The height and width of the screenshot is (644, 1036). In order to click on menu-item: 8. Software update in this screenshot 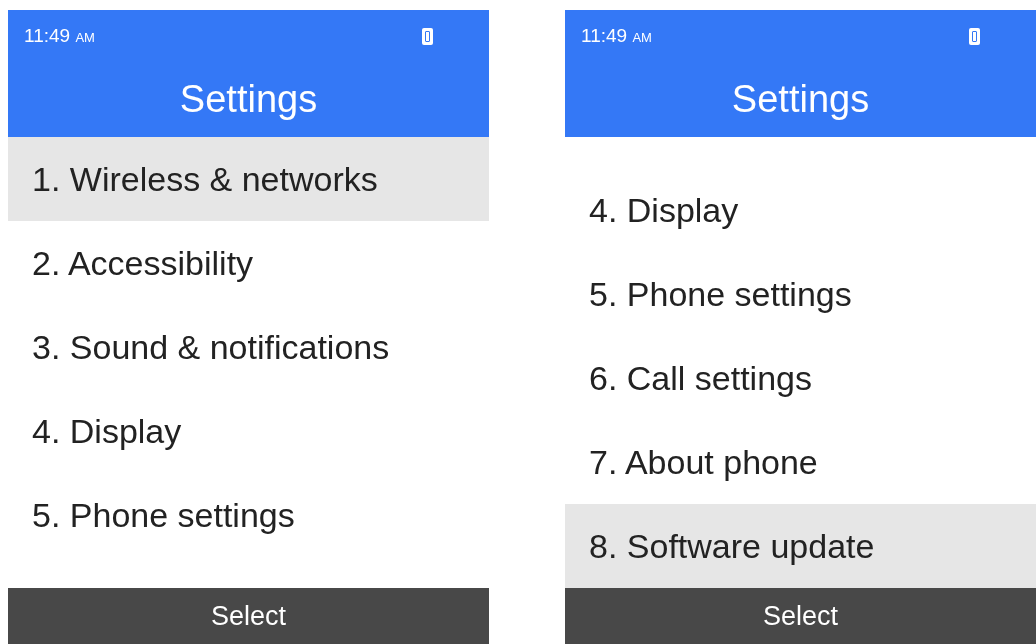, I will do `click(800, 546)`.